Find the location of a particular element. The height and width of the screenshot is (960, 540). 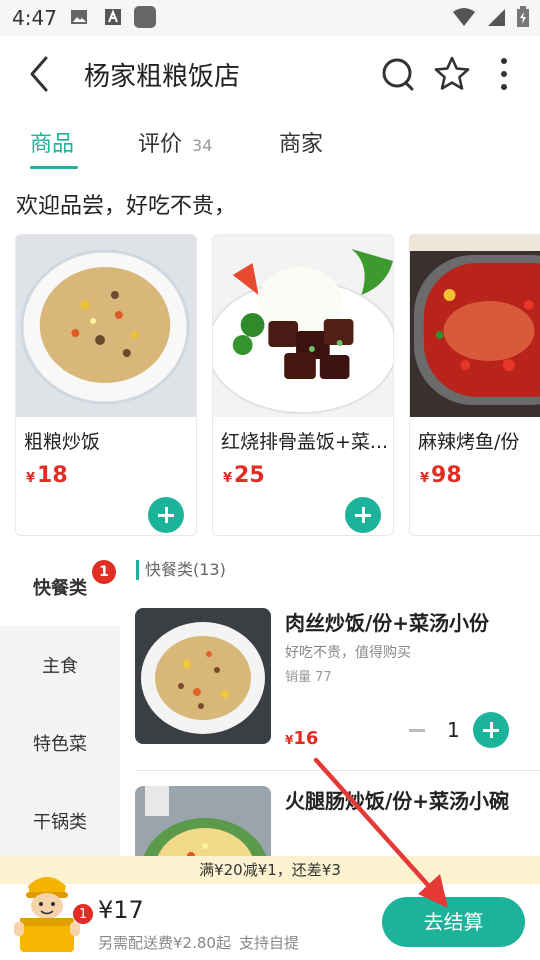

back-button is located at coordinates (40, 74).